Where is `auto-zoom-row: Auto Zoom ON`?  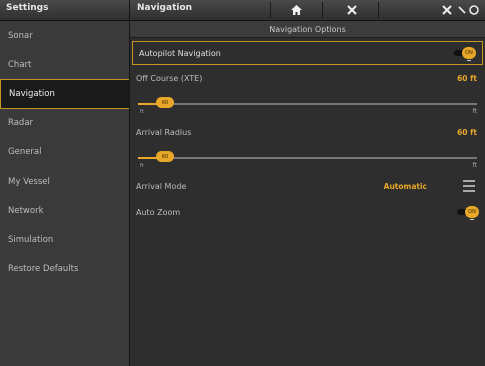 auto-zoom-row: Auto Zoom ON is located at coordinates (307, 212).